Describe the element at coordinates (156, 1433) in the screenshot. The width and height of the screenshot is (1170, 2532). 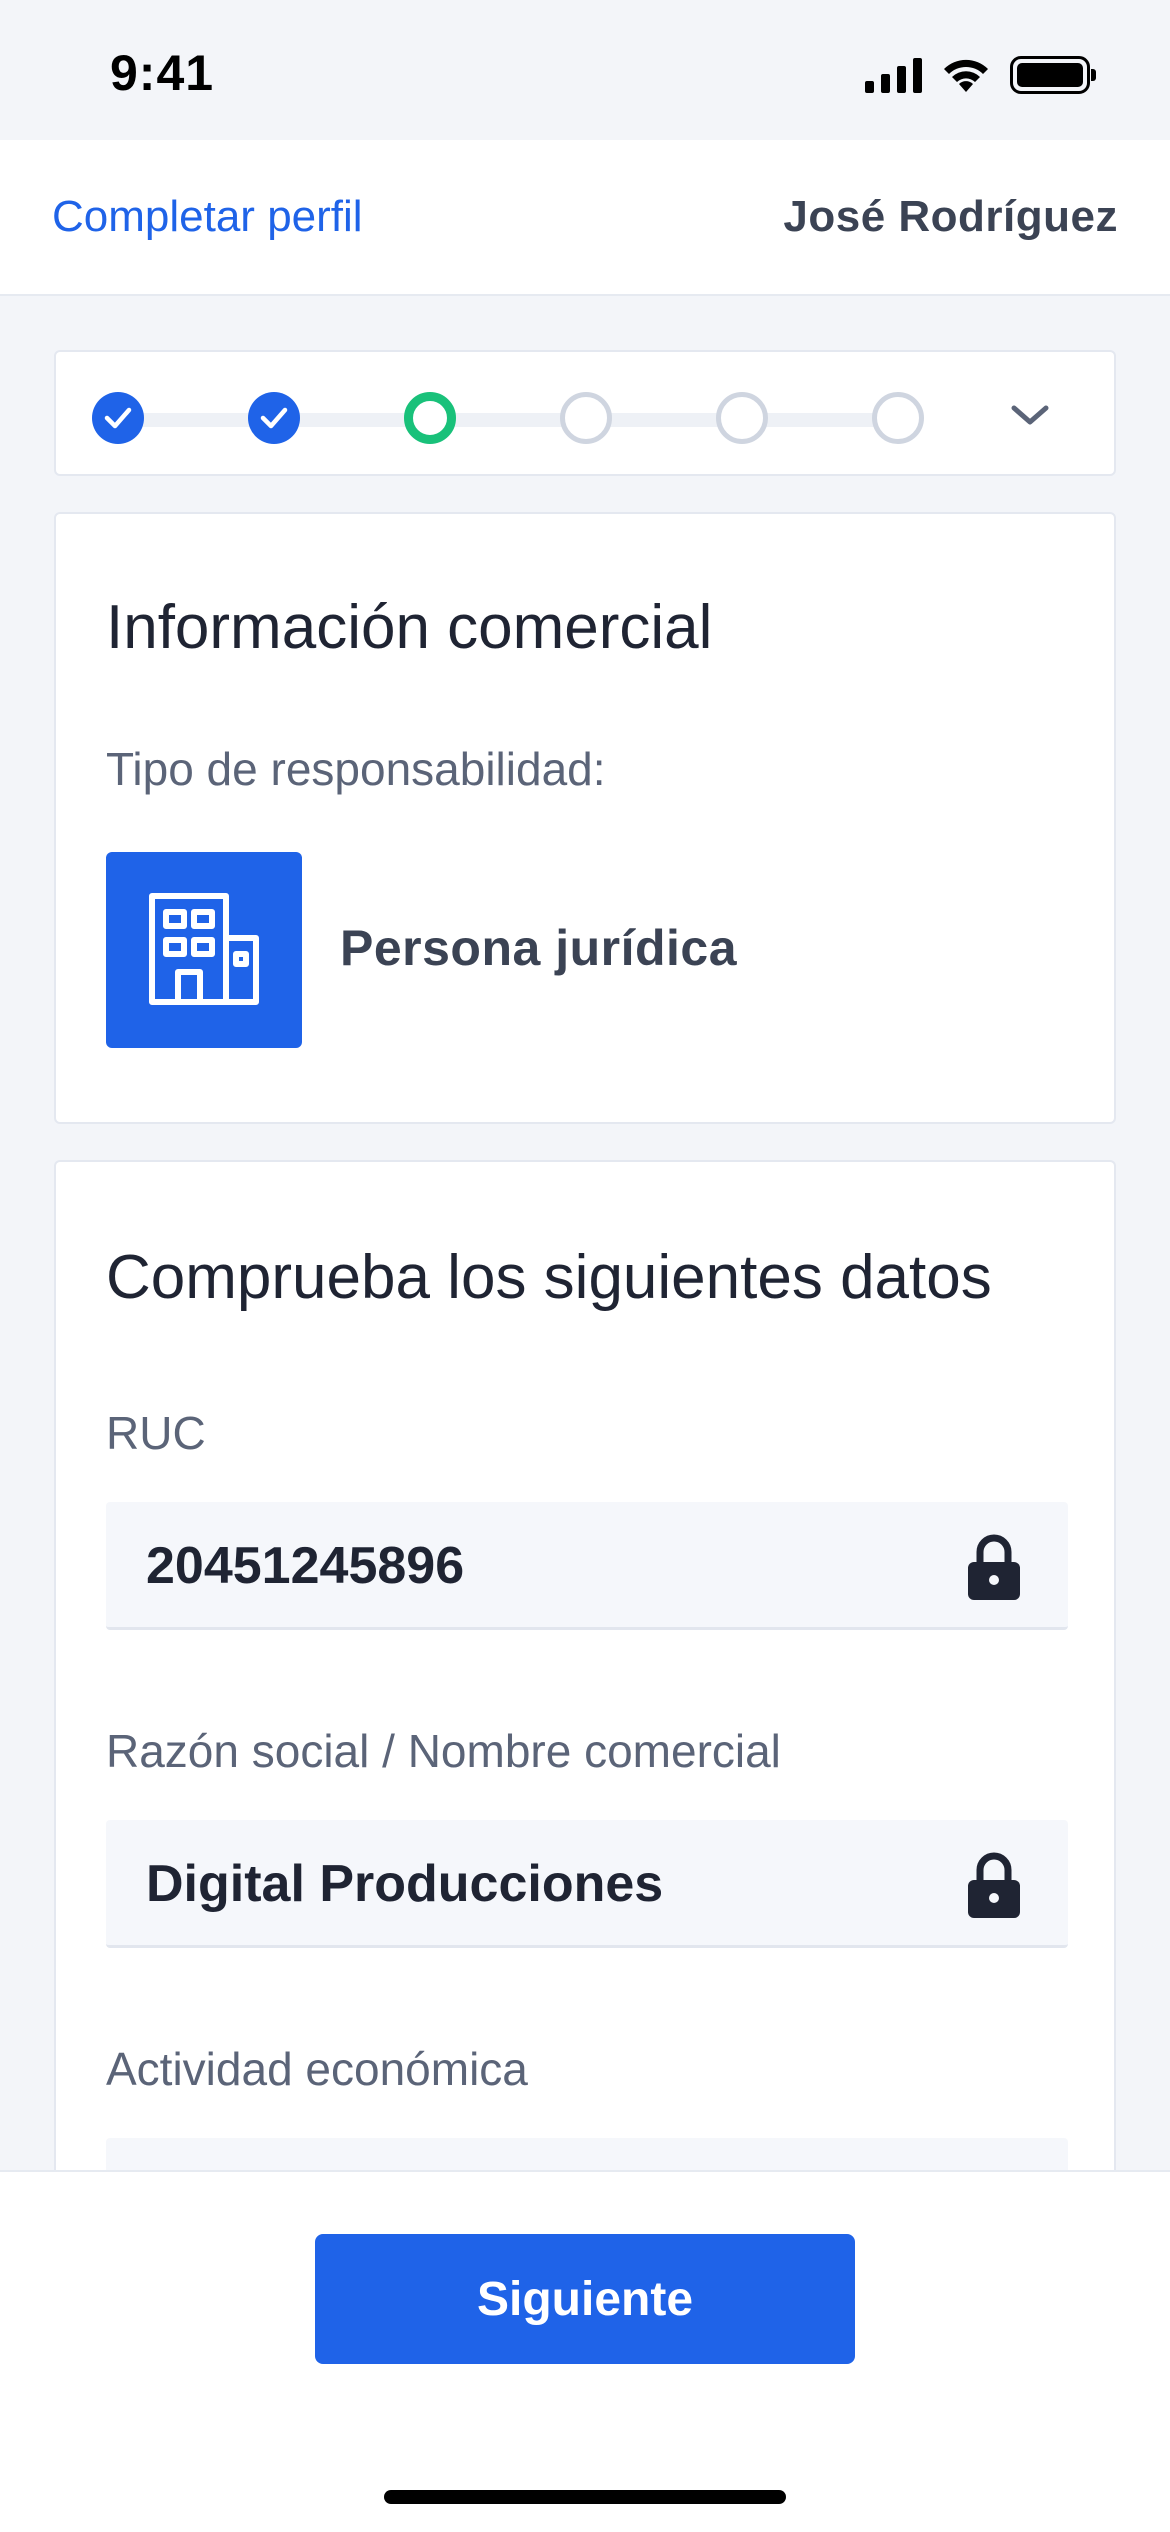
I see `ruc-label: RUC` at that location.